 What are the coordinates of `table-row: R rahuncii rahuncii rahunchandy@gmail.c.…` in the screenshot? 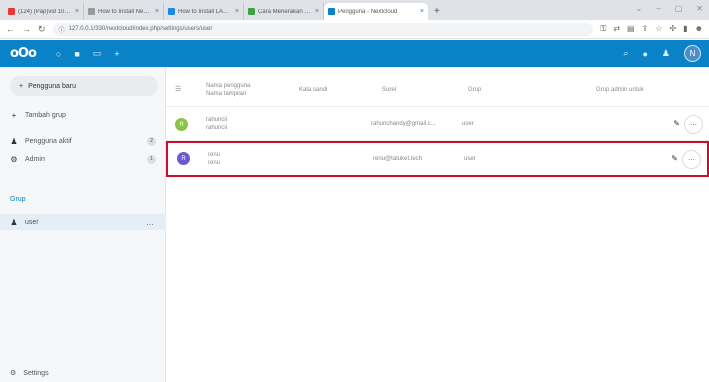 It's located at (437, 125).